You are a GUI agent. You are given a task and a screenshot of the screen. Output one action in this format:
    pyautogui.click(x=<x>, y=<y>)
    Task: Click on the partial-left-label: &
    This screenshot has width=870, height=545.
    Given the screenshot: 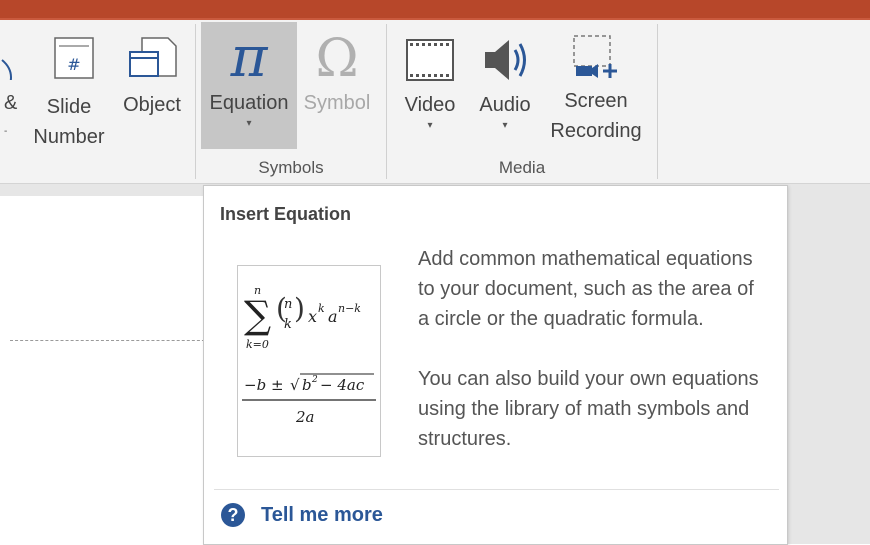 What is the action you would take?
    pyautogui.click(x=11, y=103)
    